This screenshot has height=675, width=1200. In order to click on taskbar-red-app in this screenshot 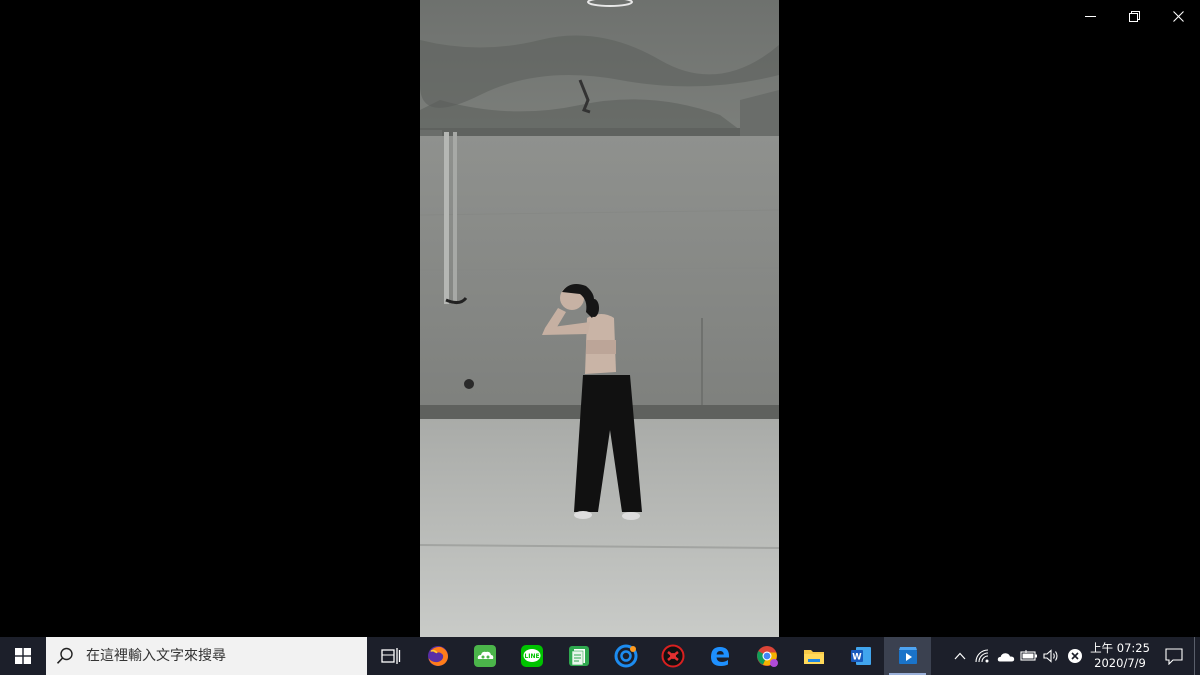, I will do `click(672, 656)`.